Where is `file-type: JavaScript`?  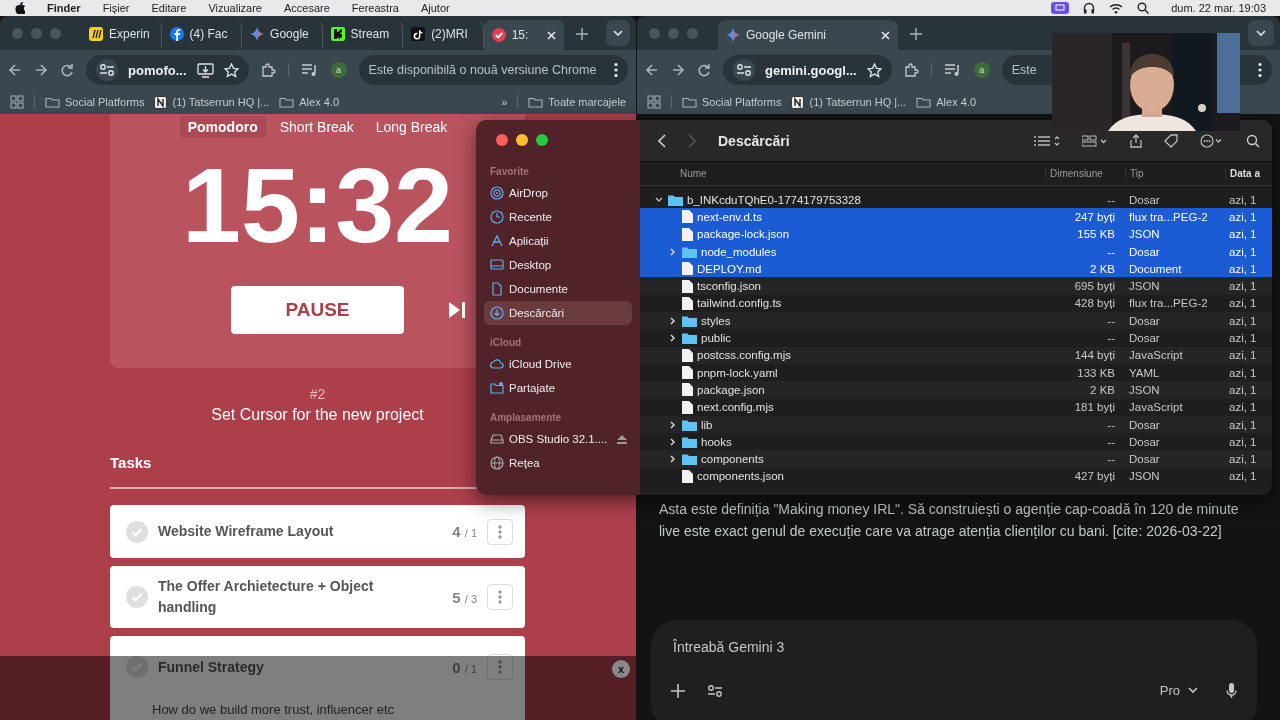 file-type: JavaScript is located at coordinates (1156, 355).